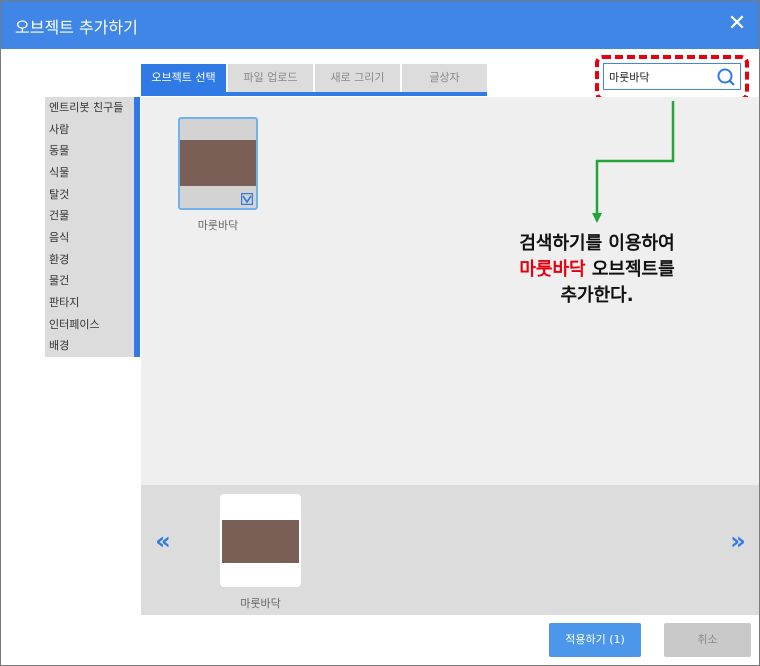 The width and height of the screenshot is (760, 666). What do you see at coordinates (357, 78) in the screenshot?
I see `tab-new-drawing: 새로 그리기` at bounding box center [357, 78].